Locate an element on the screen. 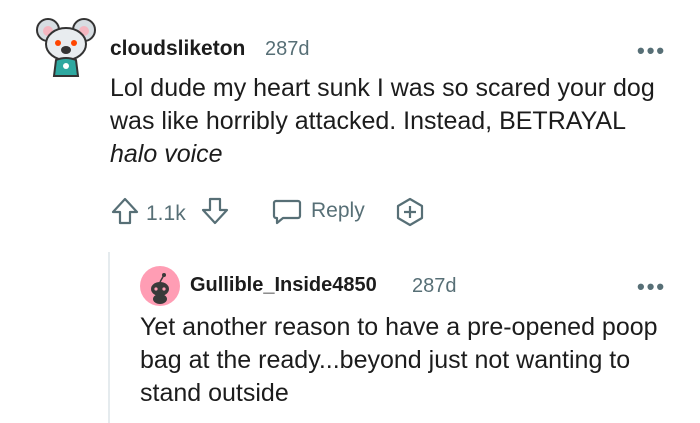  thread-line is located at coordinates (109, 337).